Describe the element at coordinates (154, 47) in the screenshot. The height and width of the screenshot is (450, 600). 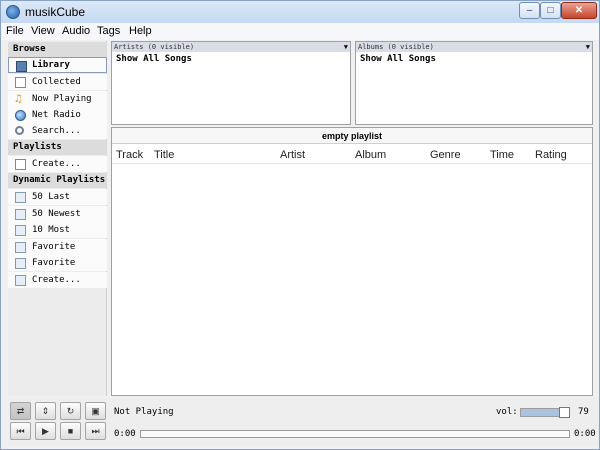
I see `artists-header-label: Artists (0 visible)` at that location.